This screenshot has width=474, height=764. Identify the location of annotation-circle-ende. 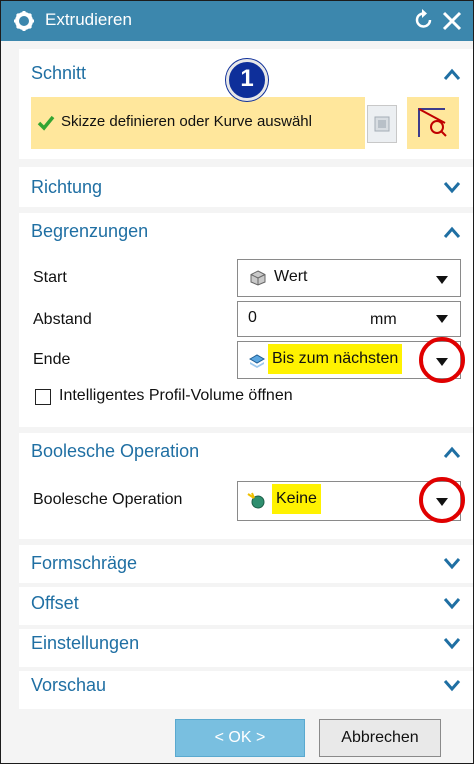
(442, 360).